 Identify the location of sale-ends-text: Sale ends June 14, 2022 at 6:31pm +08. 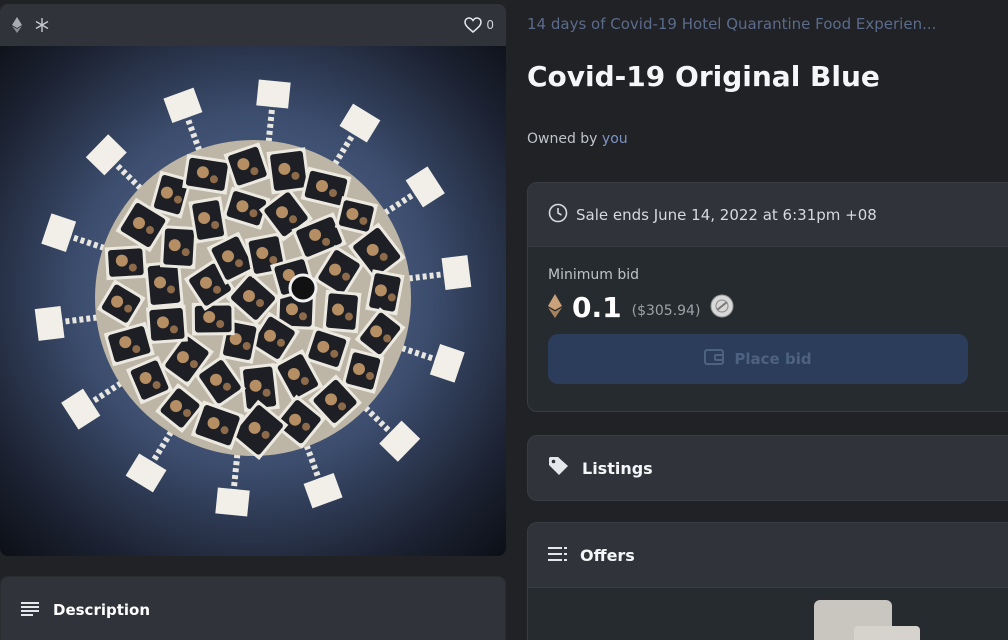
(726, 214).